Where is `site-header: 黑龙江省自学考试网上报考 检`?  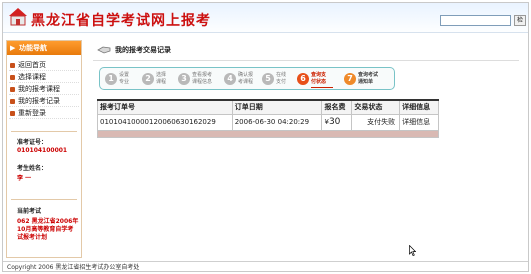
site-header: 黑龙江省自学考试网上报考 检 is located at coordinates (265, 18).